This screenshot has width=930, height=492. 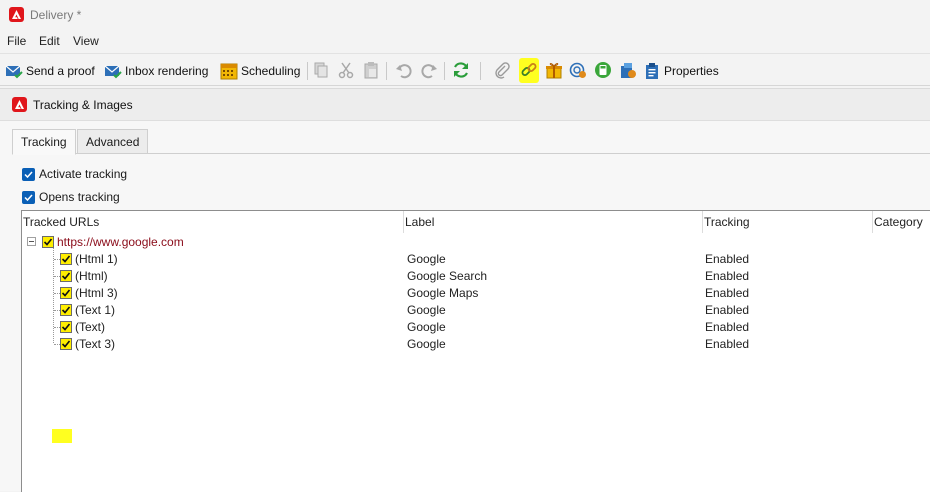 I want to click on menu-bar: File Edit View, so click(x=465, y=40).